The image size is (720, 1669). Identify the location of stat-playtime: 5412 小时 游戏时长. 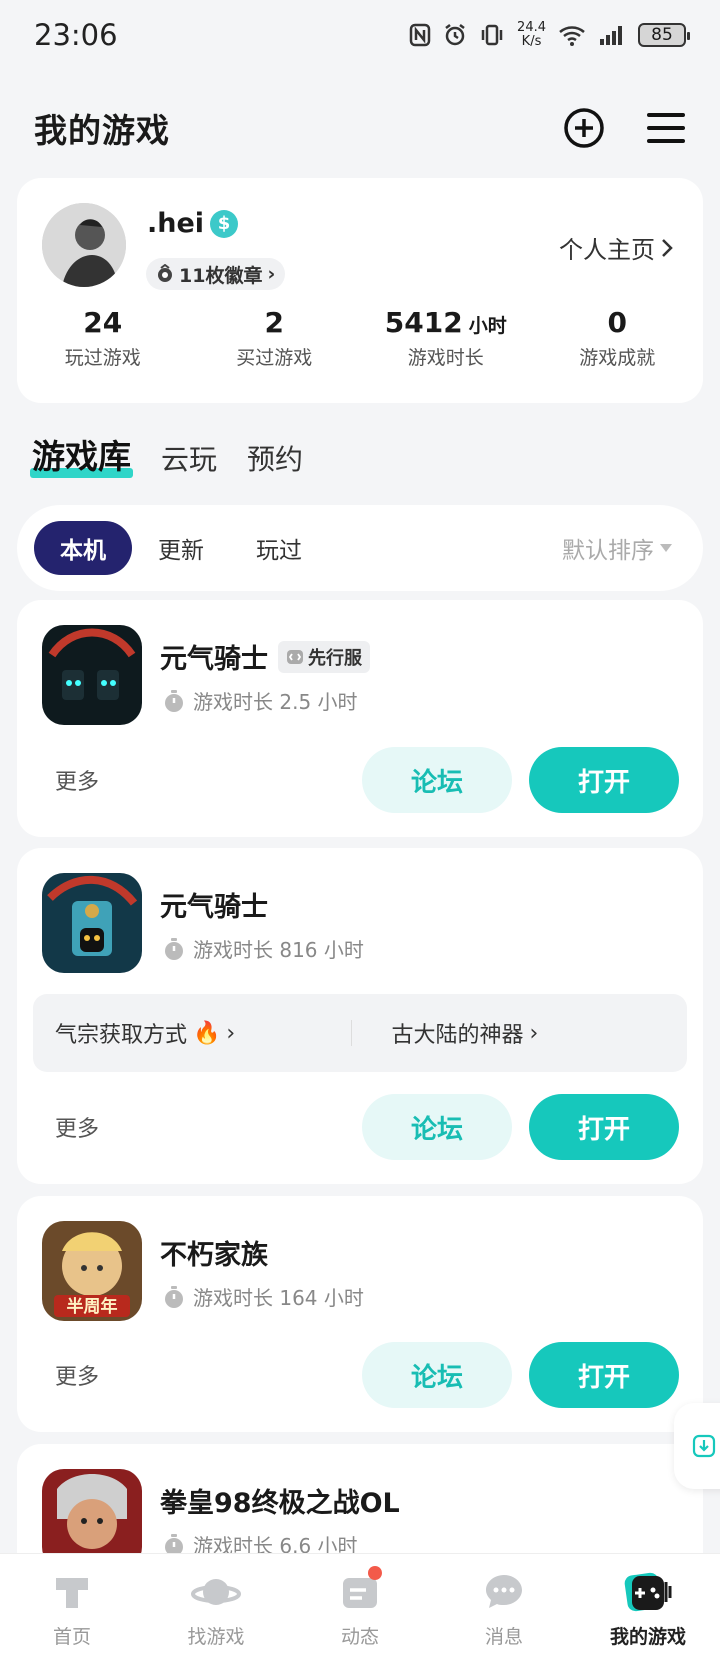
(446, 338).